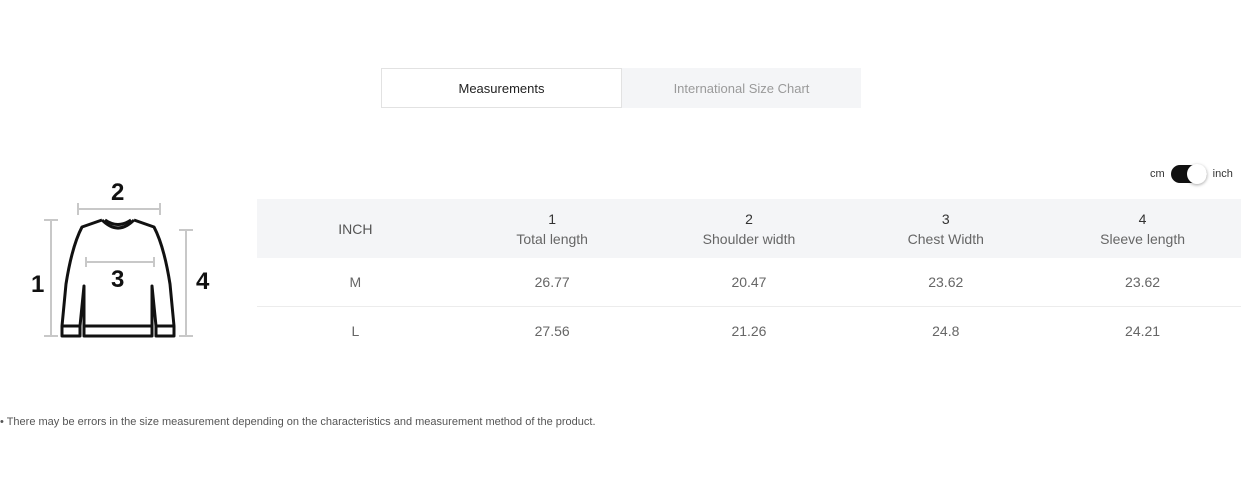 This screenshot has height=497, width=1247. What do you see at coordinates (501, 88) in the screenshot?
I see `tab-measurements: Measurements` at bounding box center [501, 88].